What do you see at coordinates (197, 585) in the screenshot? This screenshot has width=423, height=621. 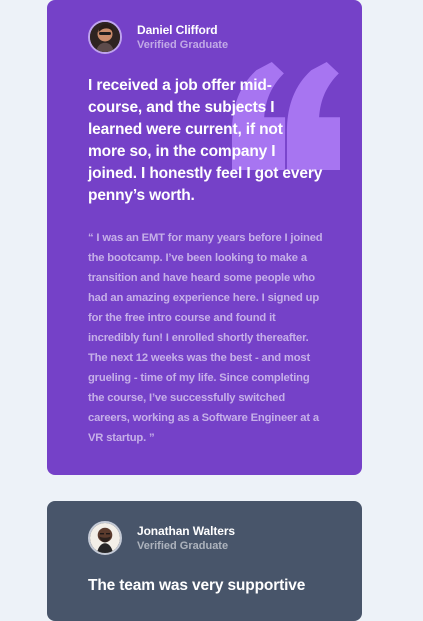 I see `testimonial-headline: The team was very supportive` at bounding box center [197, 585].